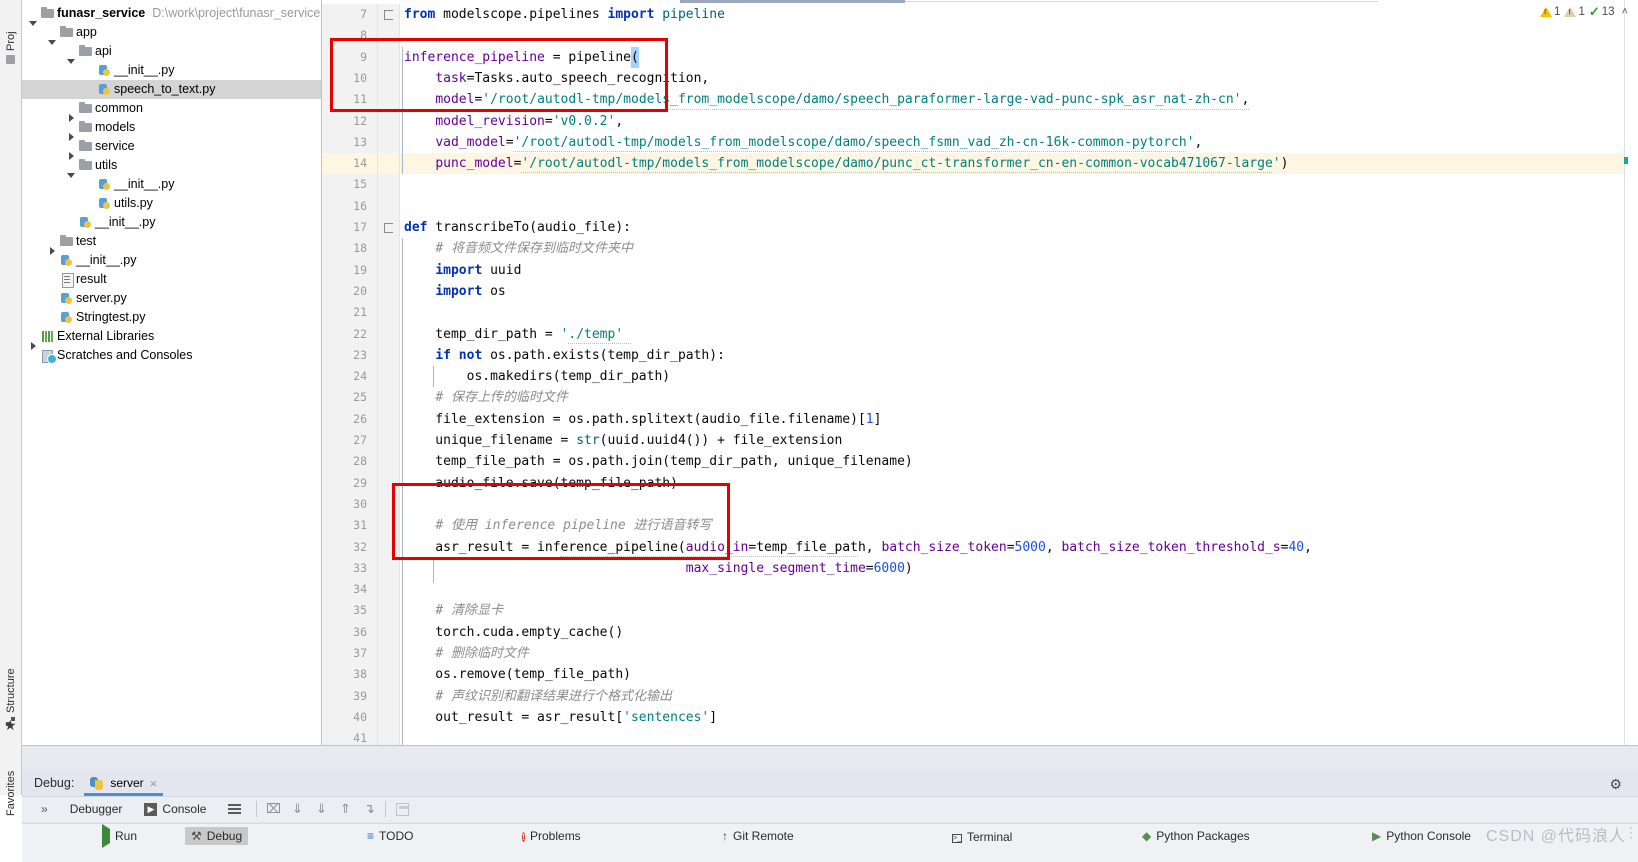  Describe the element at coordinates (556, 78) in the screenshot. I see `code-line: task=Tasks.auto_speech_recognition,` at that location.